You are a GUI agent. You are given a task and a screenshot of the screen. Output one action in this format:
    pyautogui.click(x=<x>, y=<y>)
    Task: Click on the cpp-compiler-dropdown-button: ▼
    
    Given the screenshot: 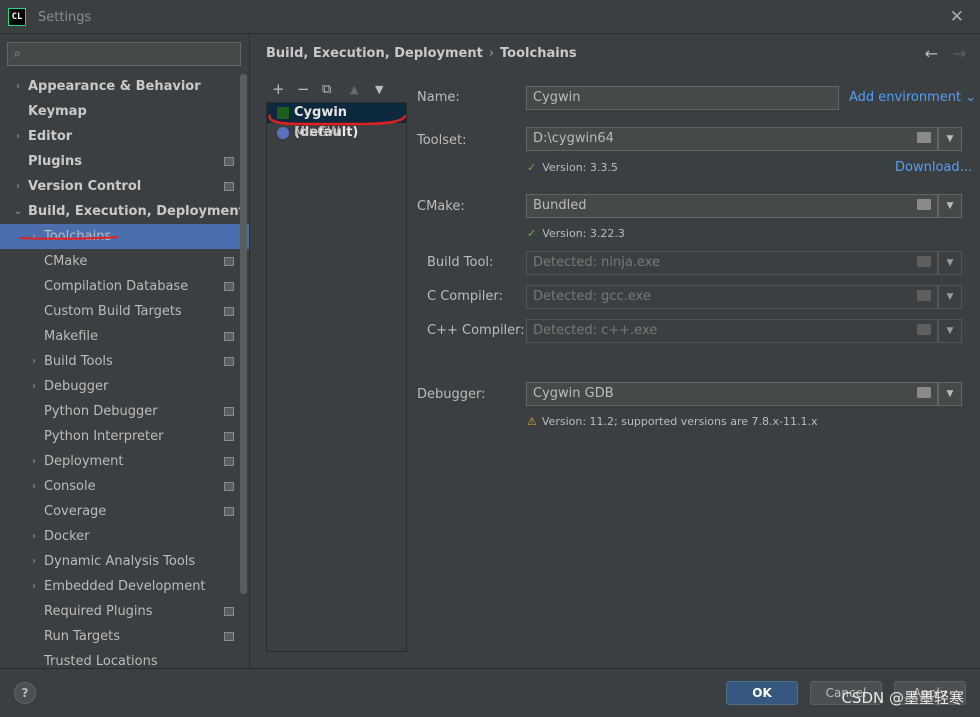 What is the action you would take?
    pyautogui.click(x=950, y=331)
    